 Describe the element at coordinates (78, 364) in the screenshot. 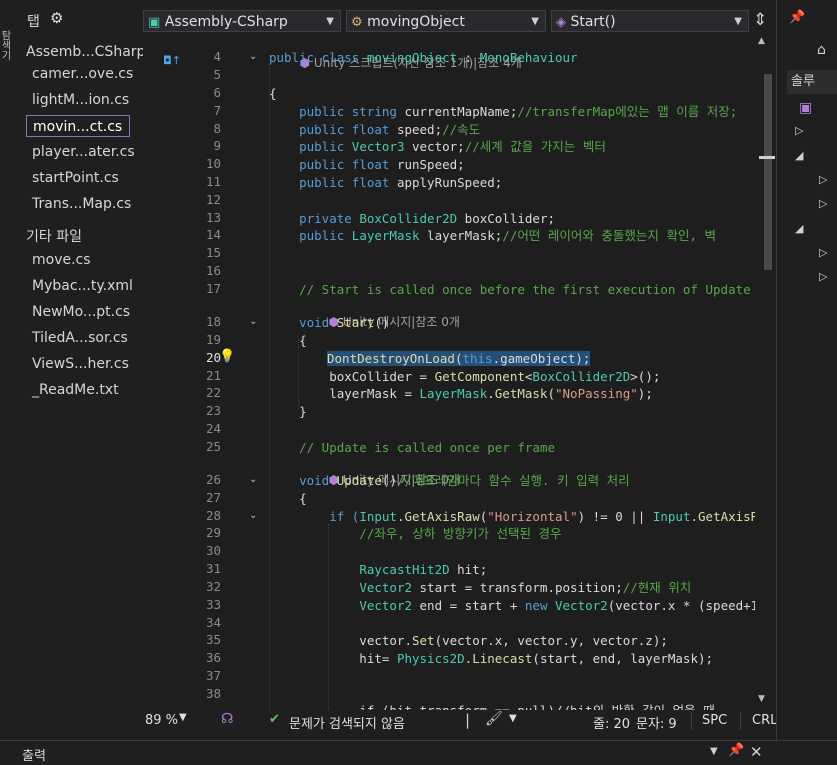

I see `file-tab-item: ViewS...her.cs` at that location.